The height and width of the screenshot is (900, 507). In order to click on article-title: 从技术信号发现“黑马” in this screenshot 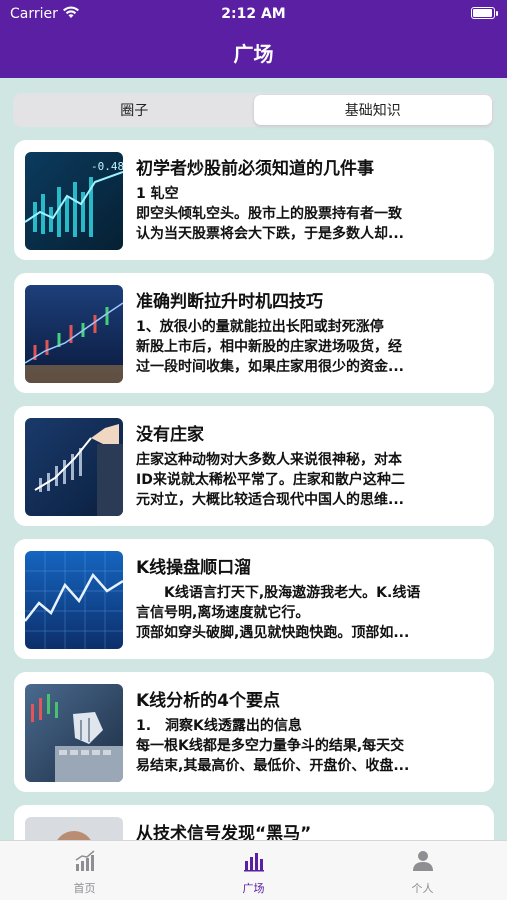, I will do `click(224, 832)`.